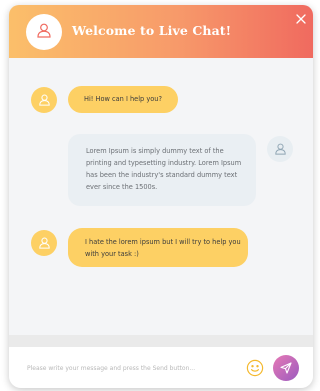  I want to click on message-text: Hi! How can I help you?, so click(123, 99).